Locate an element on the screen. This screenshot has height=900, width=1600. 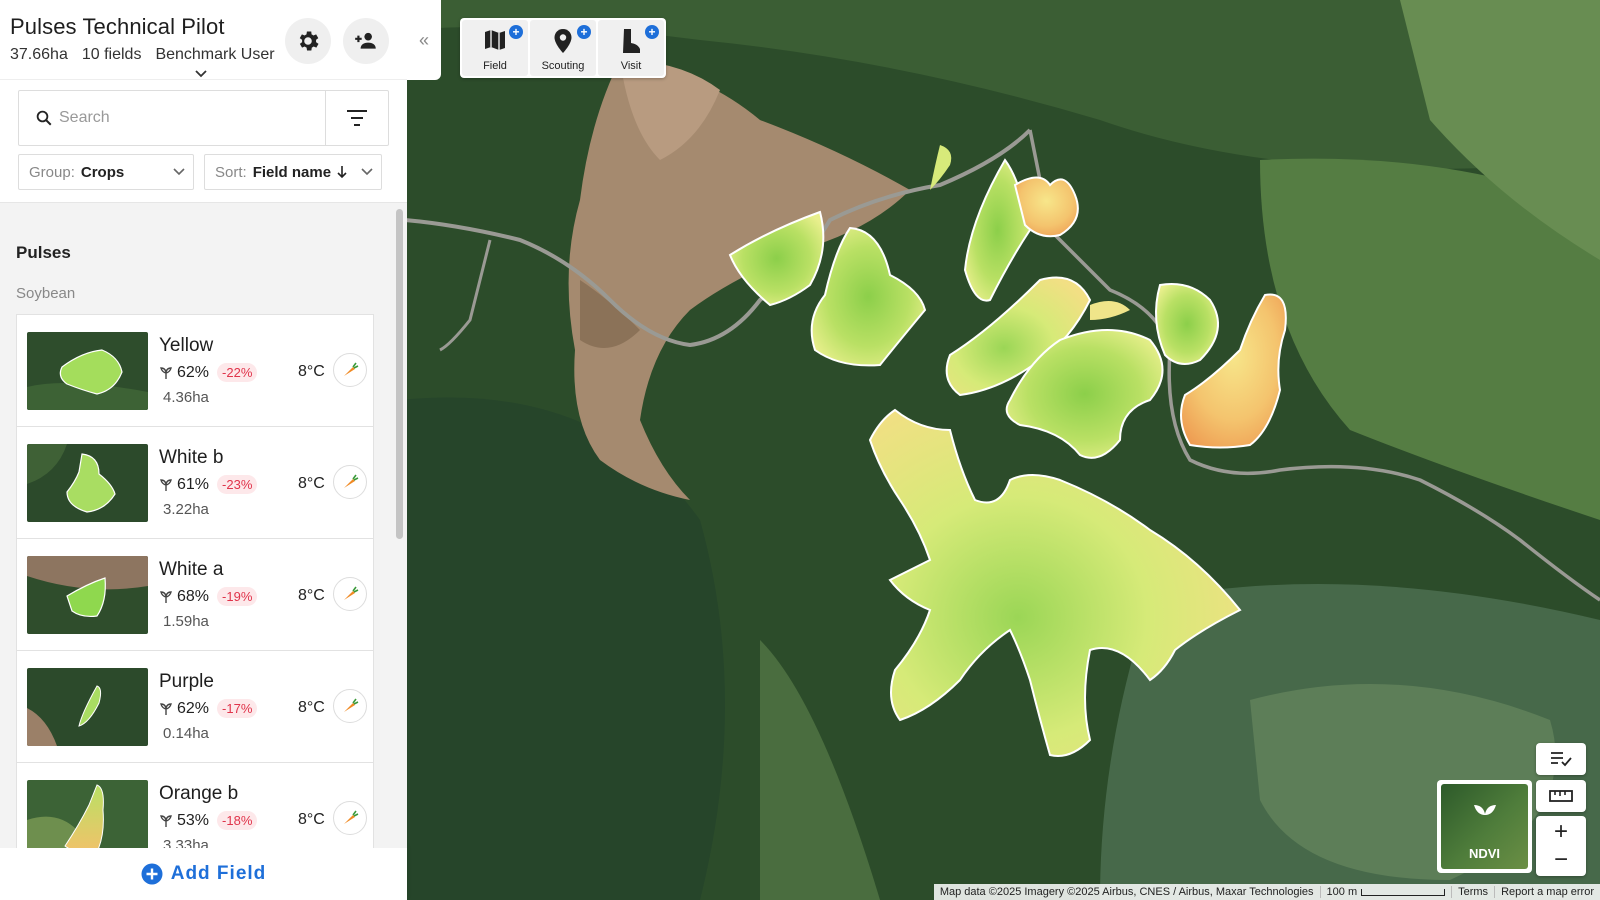
add-field-button: Add Field is located at coordinates (203, 874).